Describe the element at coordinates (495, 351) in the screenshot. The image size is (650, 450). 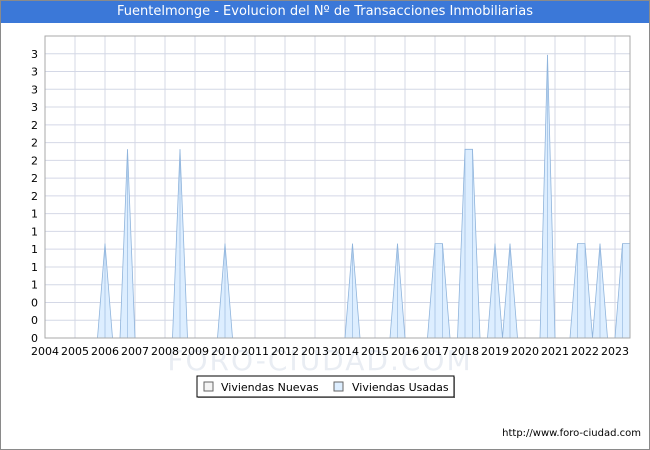
I see `x-tick-label: 2019` at that location.